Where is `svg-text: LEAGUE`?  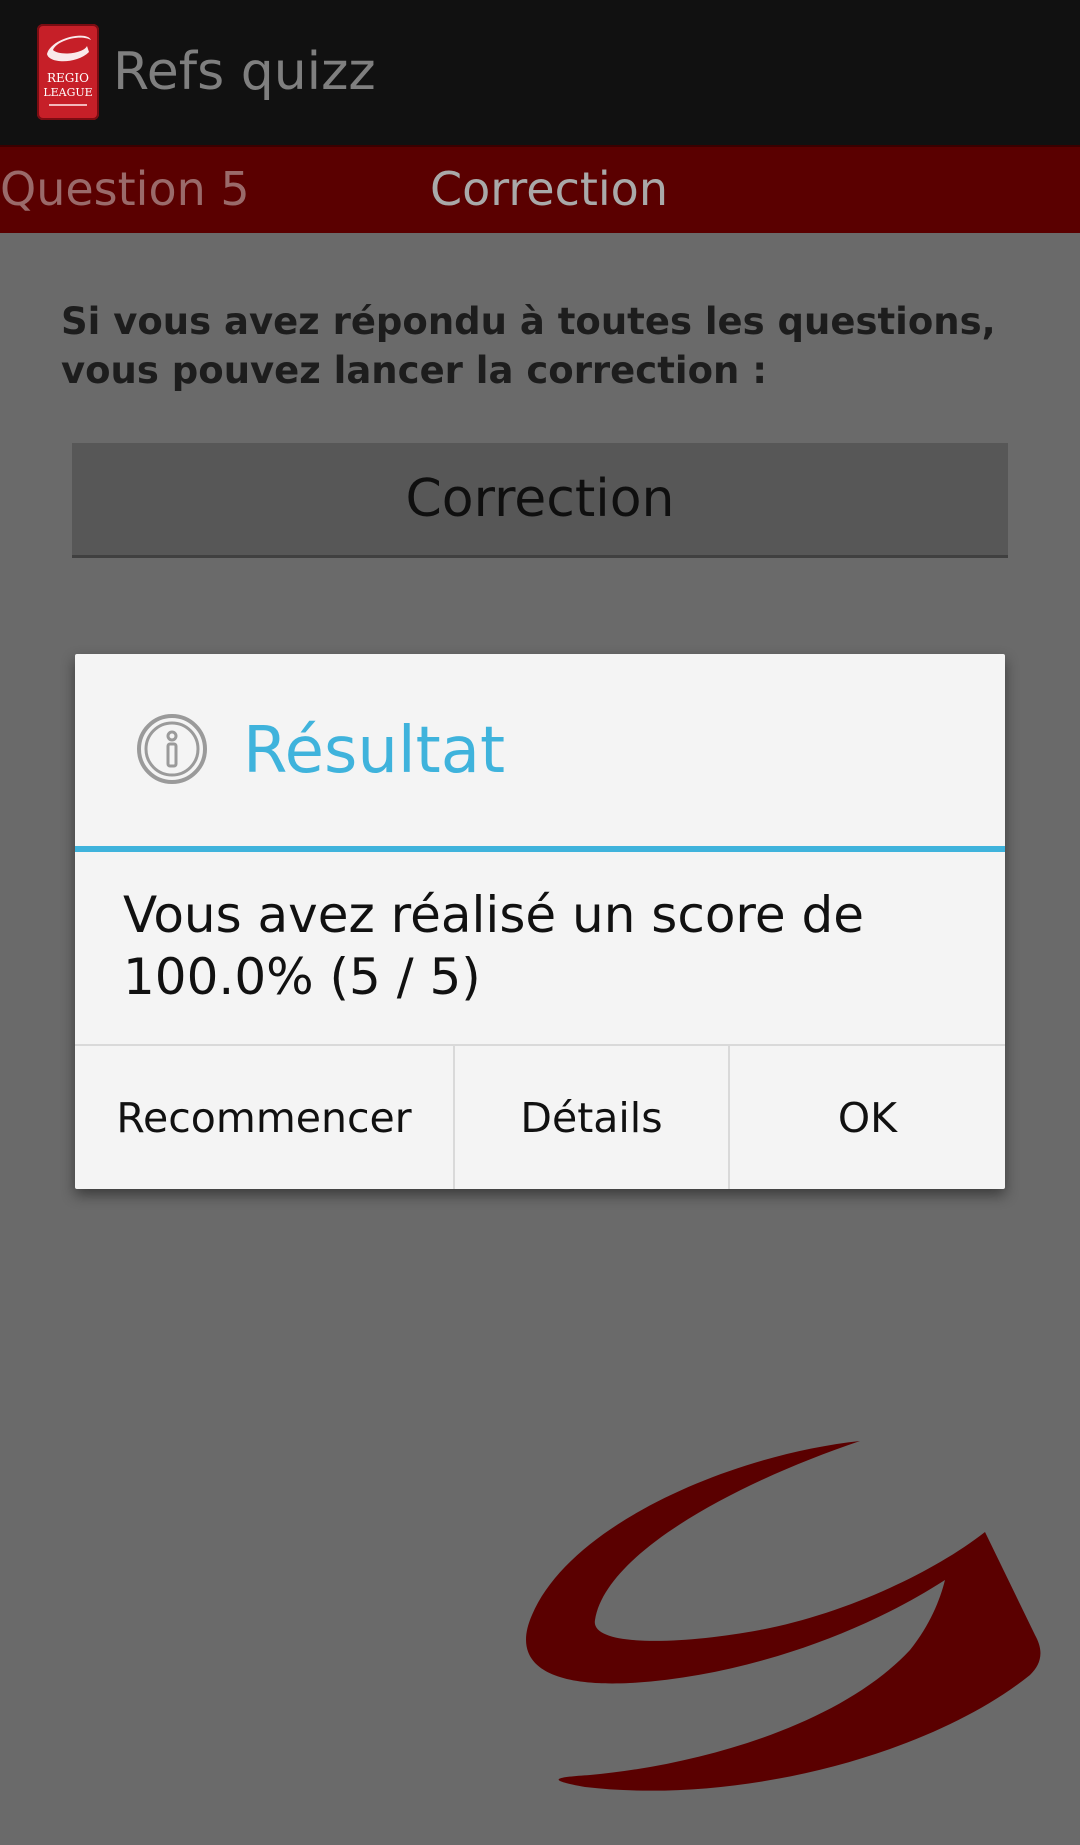
svg-text: LEAGUE is located at coordinates (67, 92).